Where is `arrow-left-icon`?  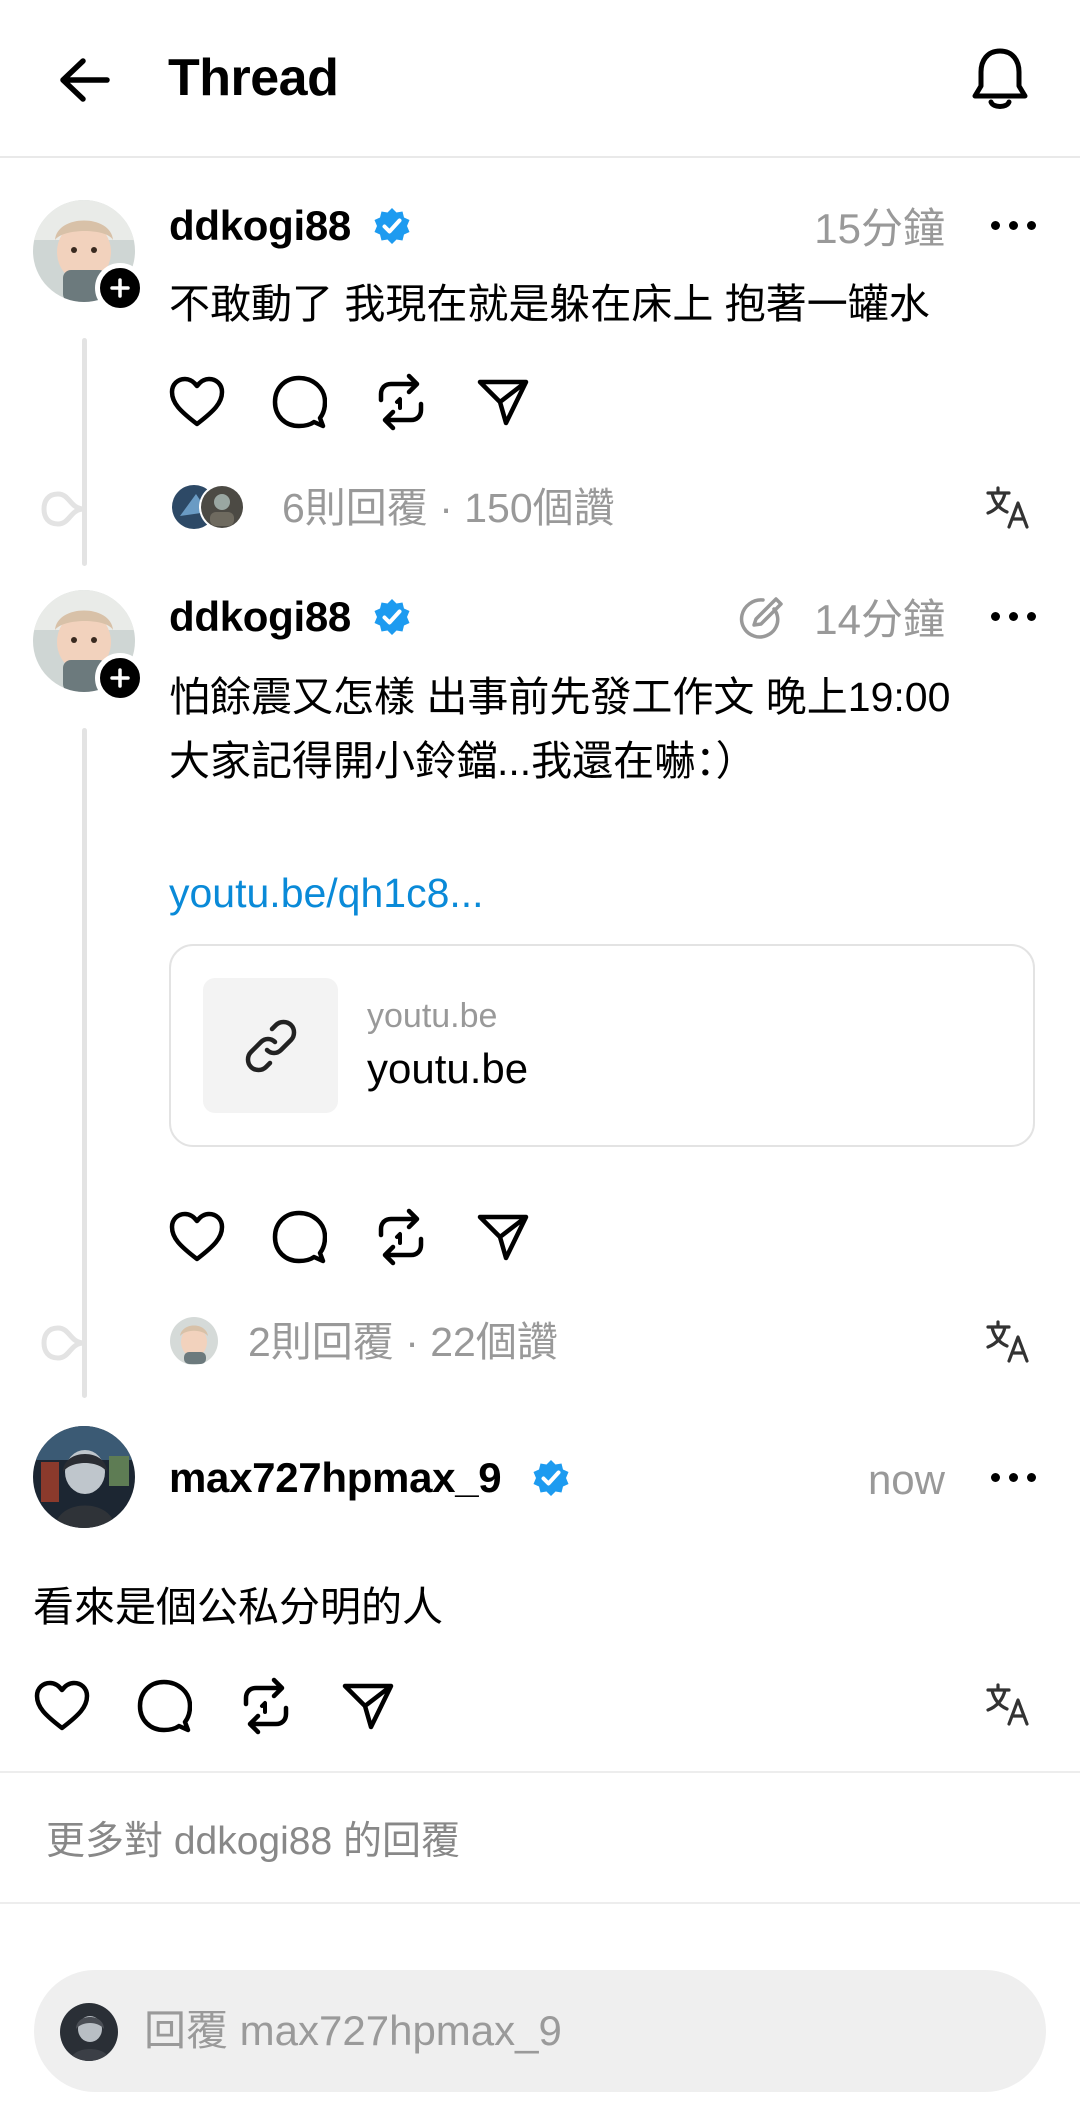
arrow-left-icon is located at coordinates (85, 80).